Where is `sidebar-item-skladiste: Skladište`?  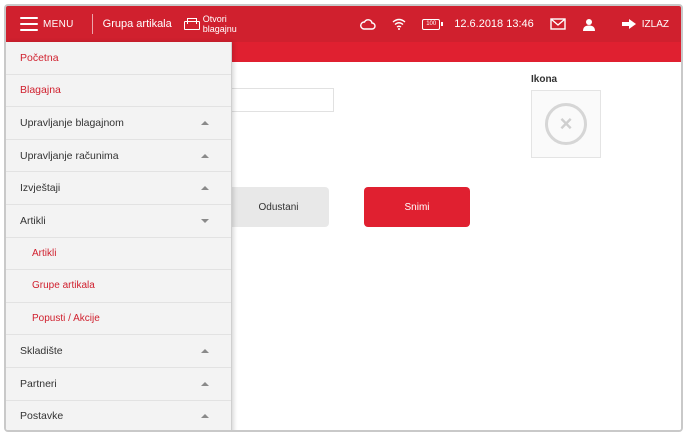 sidebar-item-skladiste: Skladište is located at coordinates (118, 351).